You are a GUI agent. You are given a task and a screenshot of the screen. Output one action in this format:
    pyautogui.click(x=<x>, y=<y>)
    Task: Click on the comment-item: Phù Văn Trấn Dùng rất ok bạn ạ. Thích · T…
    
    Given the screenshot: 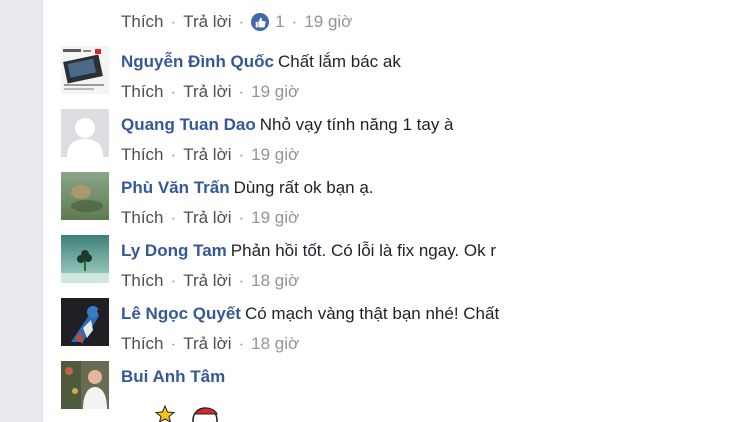 What is the action you would take?
    pyautogui.click(x=401, y=203)
    